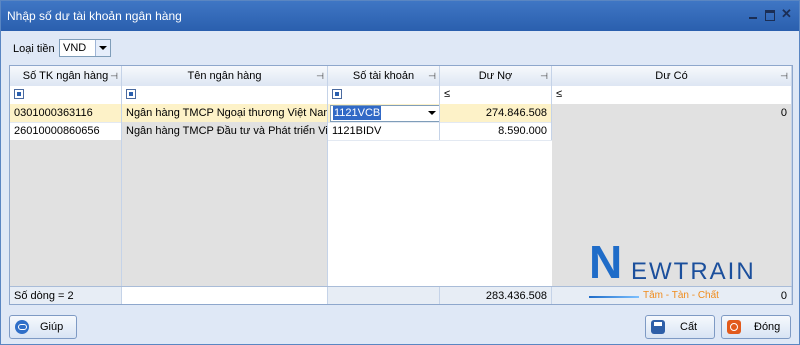 This screenshot has height=345, width=800. What do you see at coordinates (606, 262) in the screenshot?
I see `logo-letter: N` at bounding box center [606, 262].